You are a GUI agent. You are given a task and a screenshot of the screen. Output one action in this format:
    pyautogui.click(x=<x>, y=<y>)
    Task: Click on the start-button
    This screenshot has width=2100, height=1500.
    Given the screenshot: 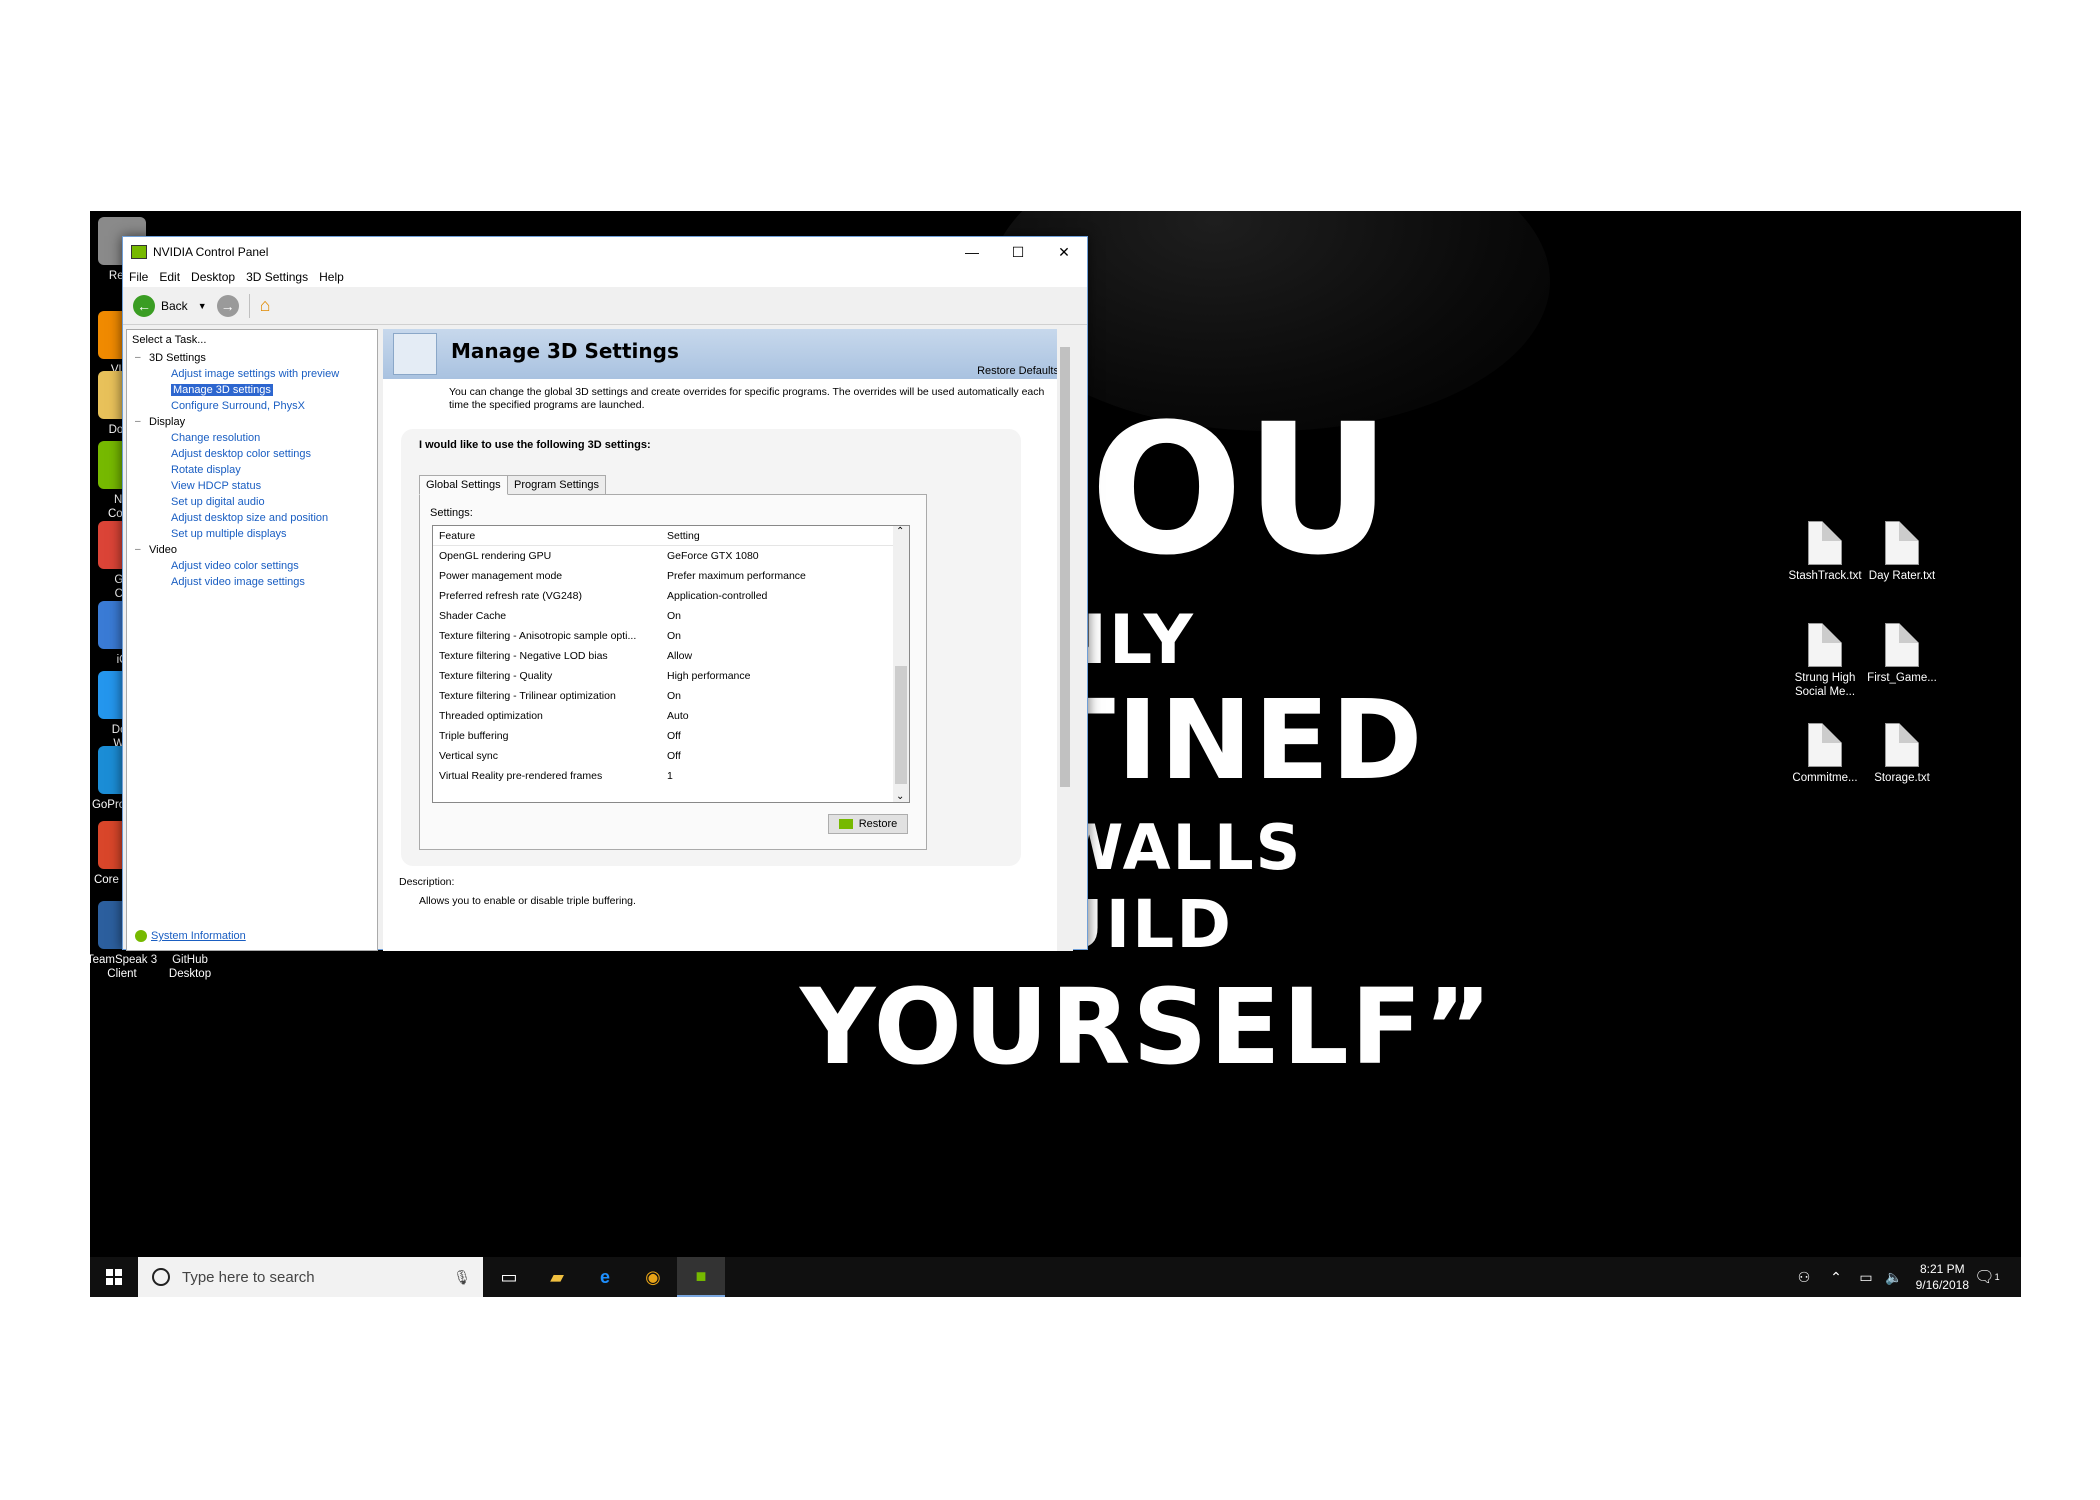 What is the action you would take?
    pyautogui.click(x=114, y=1277)
    